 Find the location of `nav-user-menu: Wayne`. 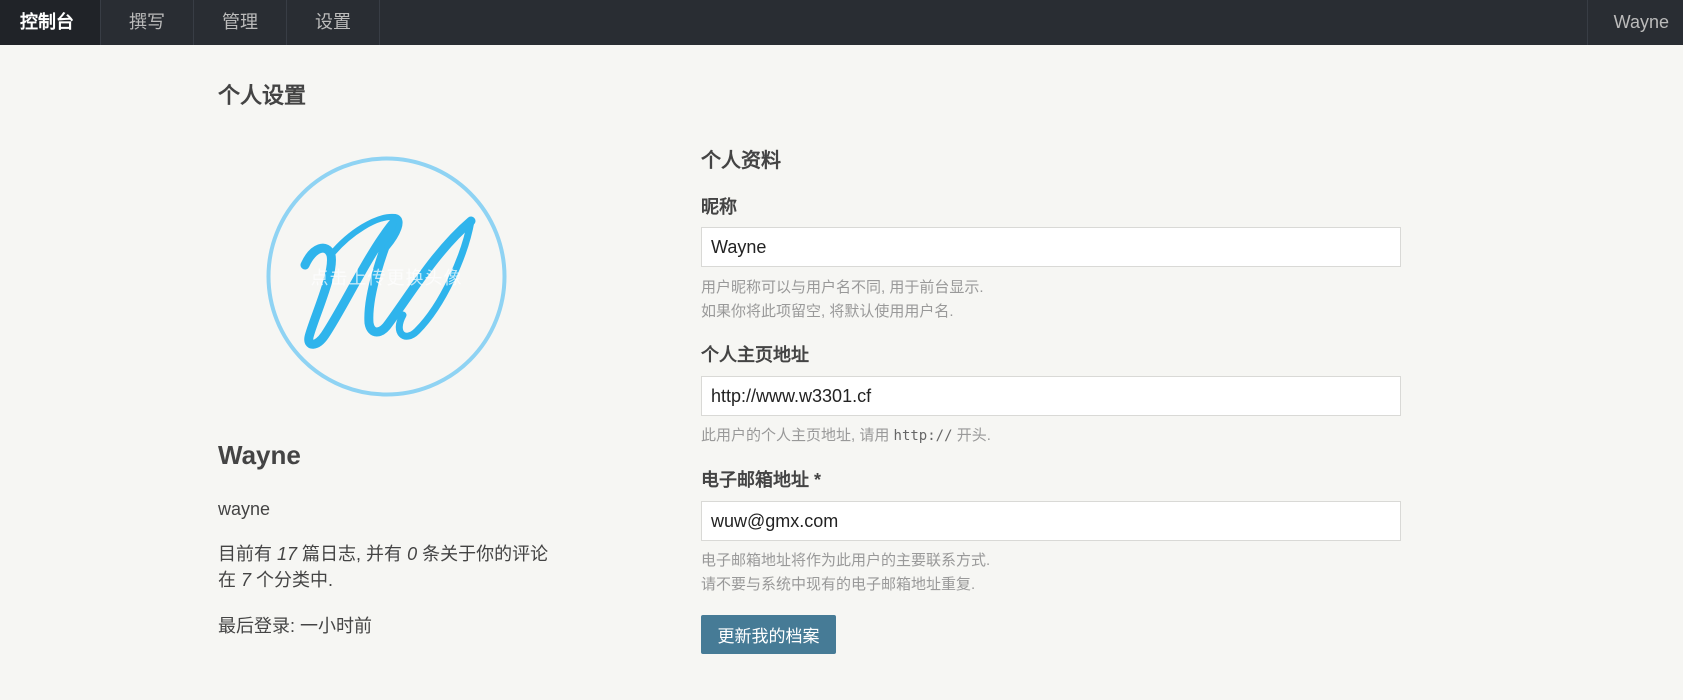

nav-user-menu: Wayne is located at coordinates (1634, 22).